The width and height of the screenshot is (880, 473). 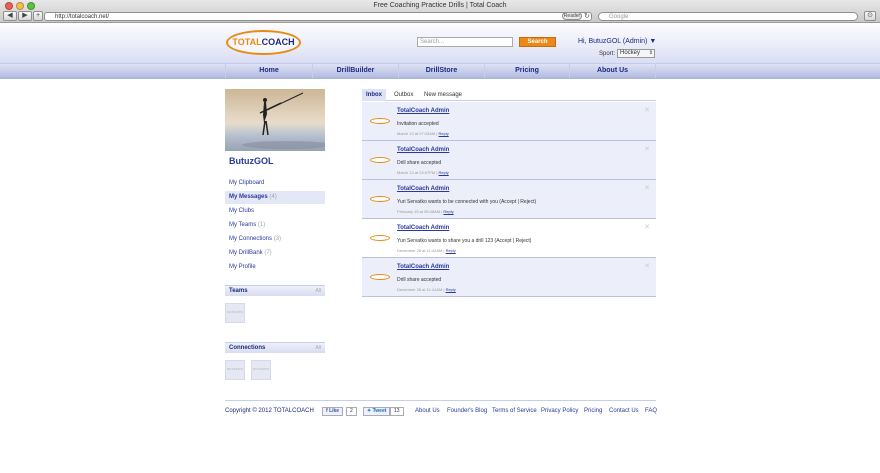 What do you see at coordinates (426, 289) in the screenshot?
I see `message-meta: December 28 at 11:41AM | Reply` at bounding box center [426, 289].